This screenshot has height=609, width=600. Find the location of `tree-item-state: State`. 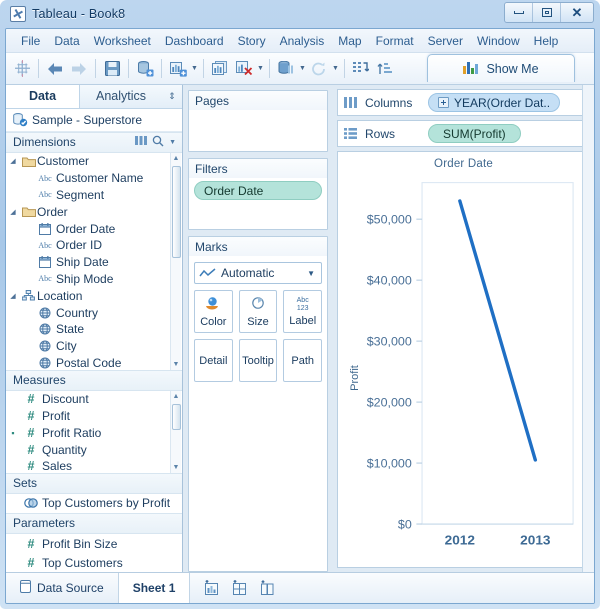

tree-item-state: State is located at coordinates (87, 329).